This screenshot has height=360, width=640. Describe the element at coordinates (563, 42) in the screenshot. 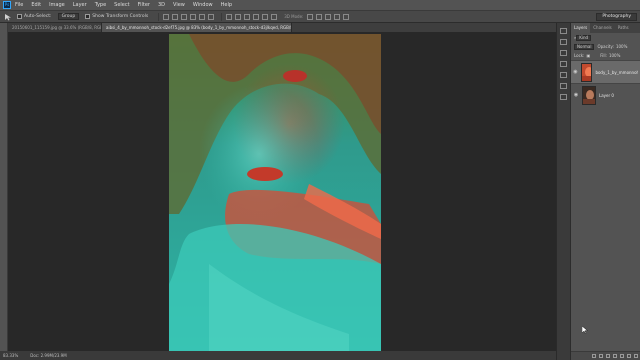

I see `properties-icon` at that location.